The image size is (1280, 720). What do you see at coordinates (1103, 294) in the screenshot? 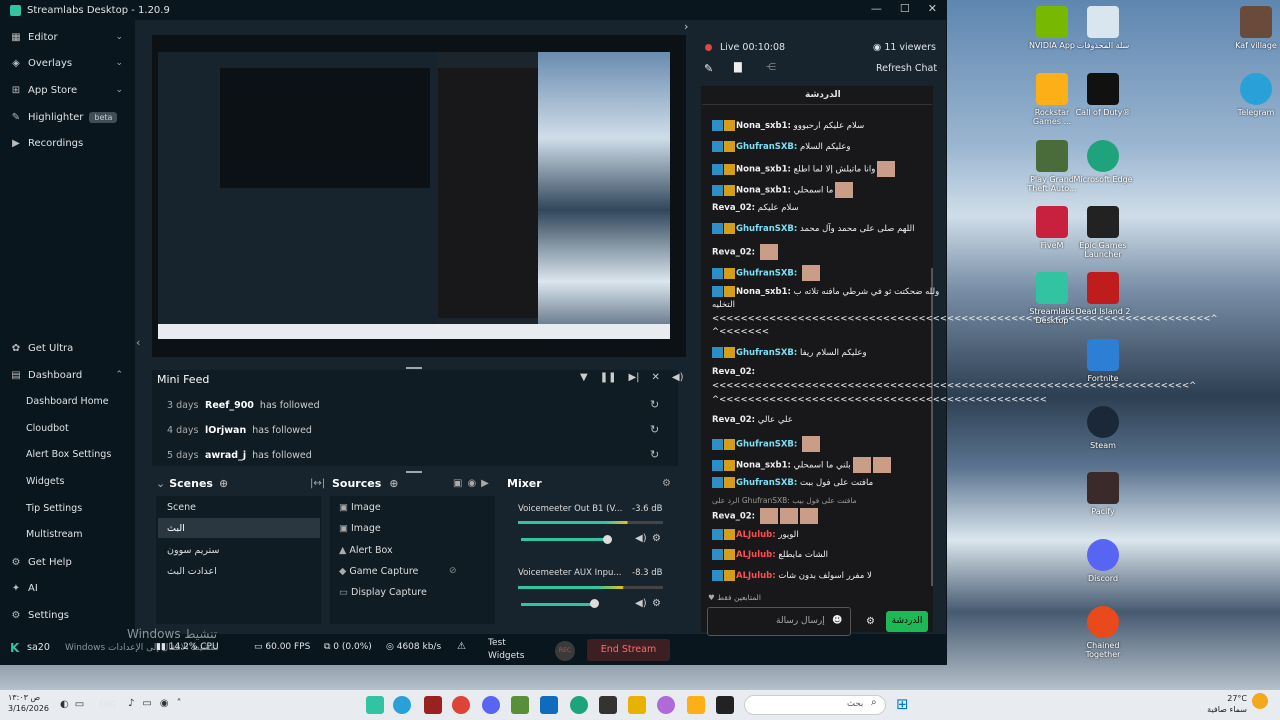
I see `desktop-icon-dead-island: Dead Island 2` at bounding box center [1103, 294].